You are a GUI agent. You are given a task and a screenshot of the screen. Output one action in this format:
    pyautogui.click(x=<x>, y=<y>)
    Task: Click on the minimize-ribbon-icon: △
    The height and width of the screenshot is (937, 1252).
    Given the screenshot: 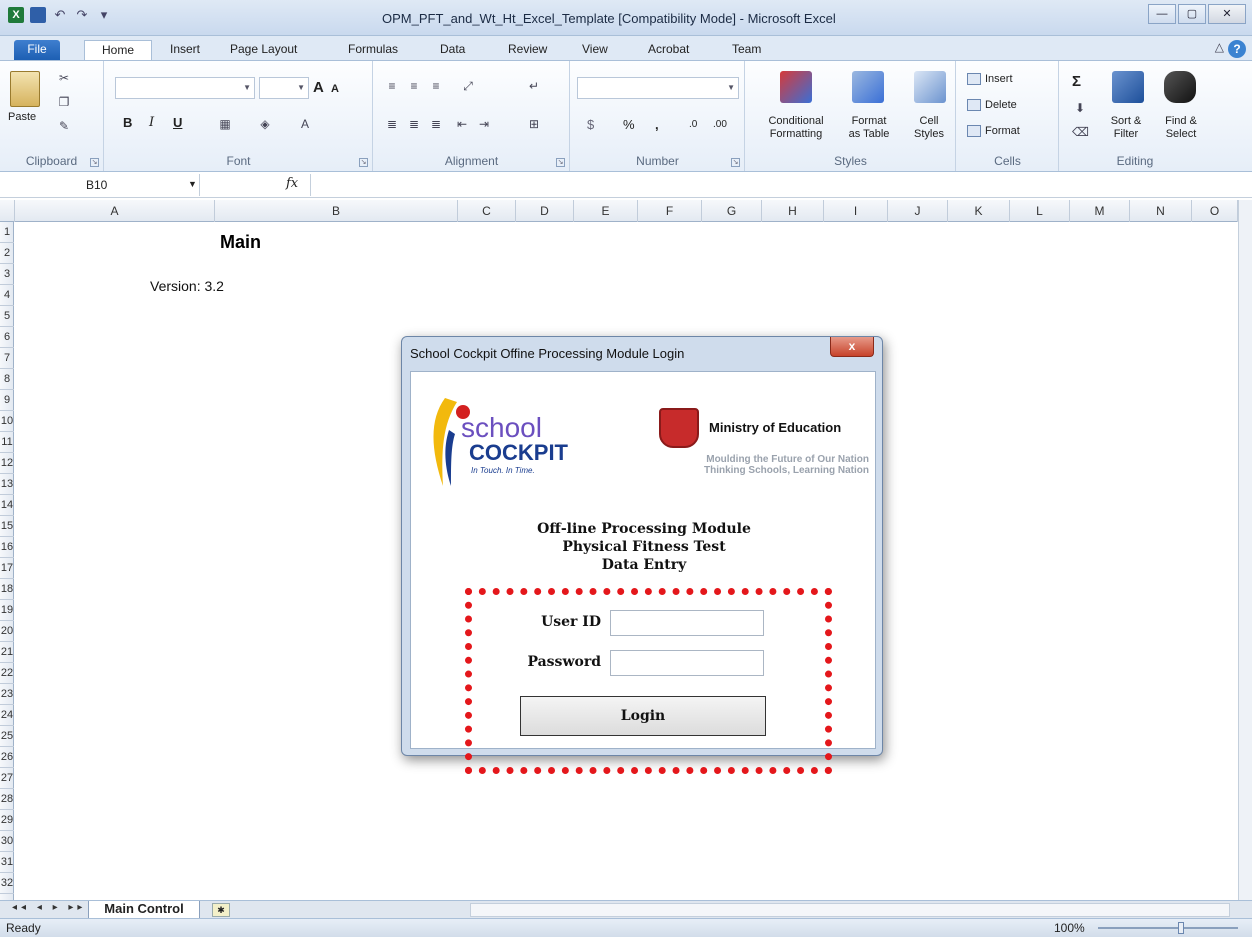 What is the action you would take?
    pyautogui.click(x=1219, y=47)
    